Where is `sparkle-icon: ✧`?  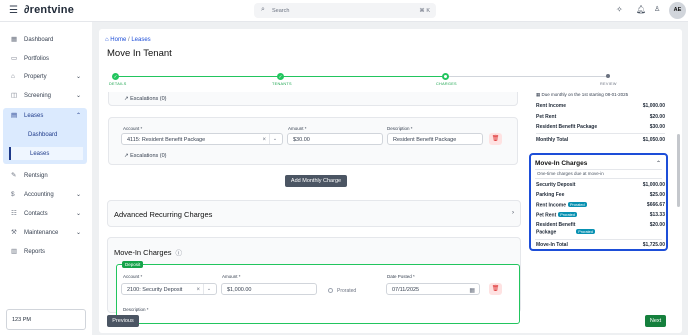 sparkle-icon: ✧ is located at coordinates (619, 10).